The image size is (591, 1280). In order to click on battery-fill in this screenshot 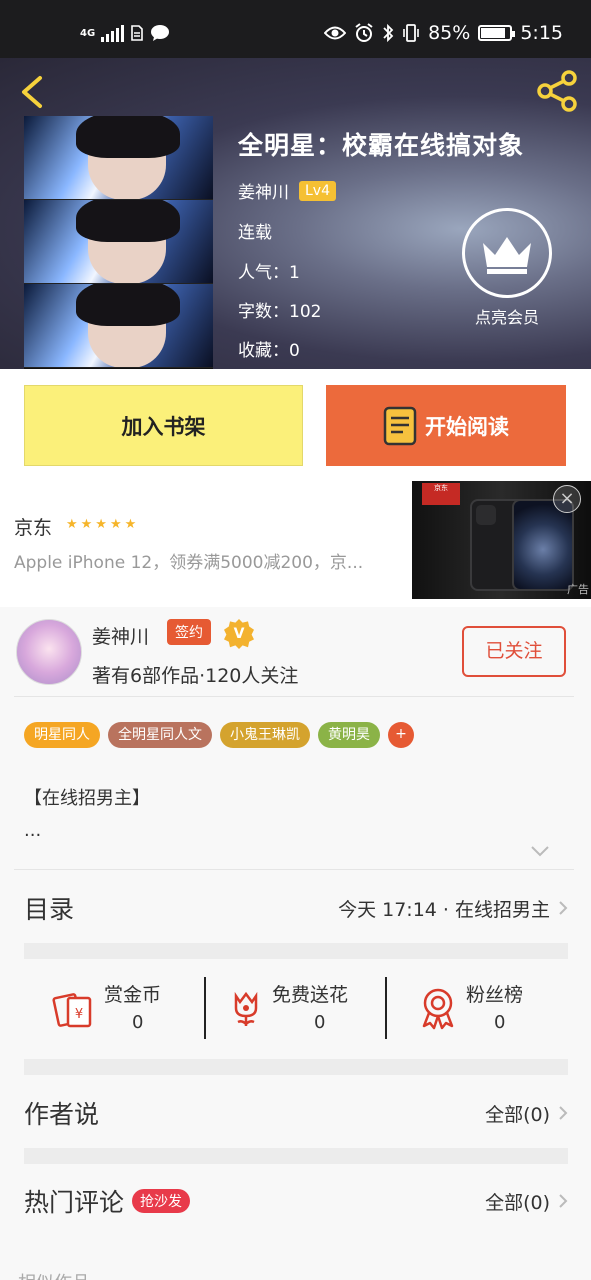, I will do `click(493, 33)`.